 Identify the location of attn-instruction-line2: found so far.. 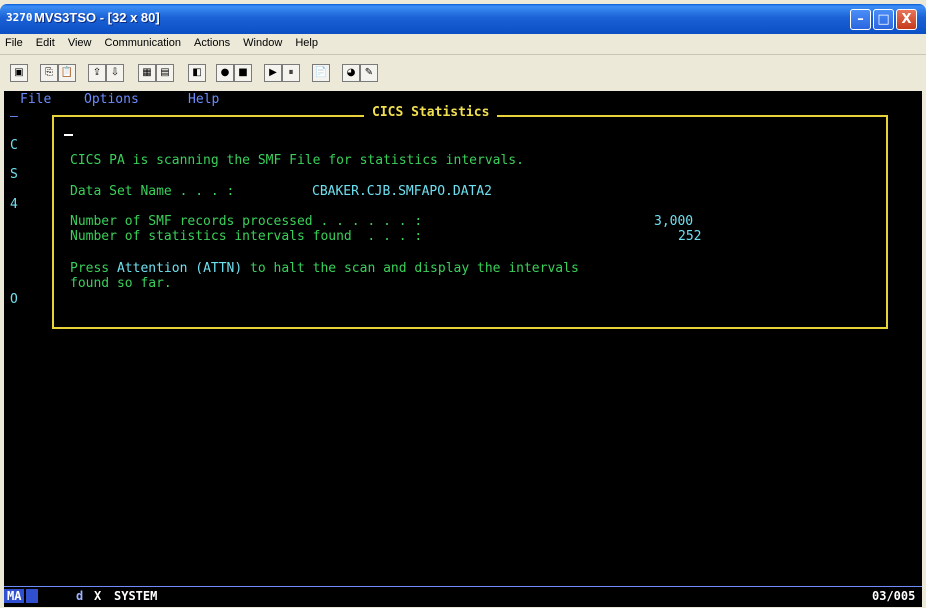
(121, 283).